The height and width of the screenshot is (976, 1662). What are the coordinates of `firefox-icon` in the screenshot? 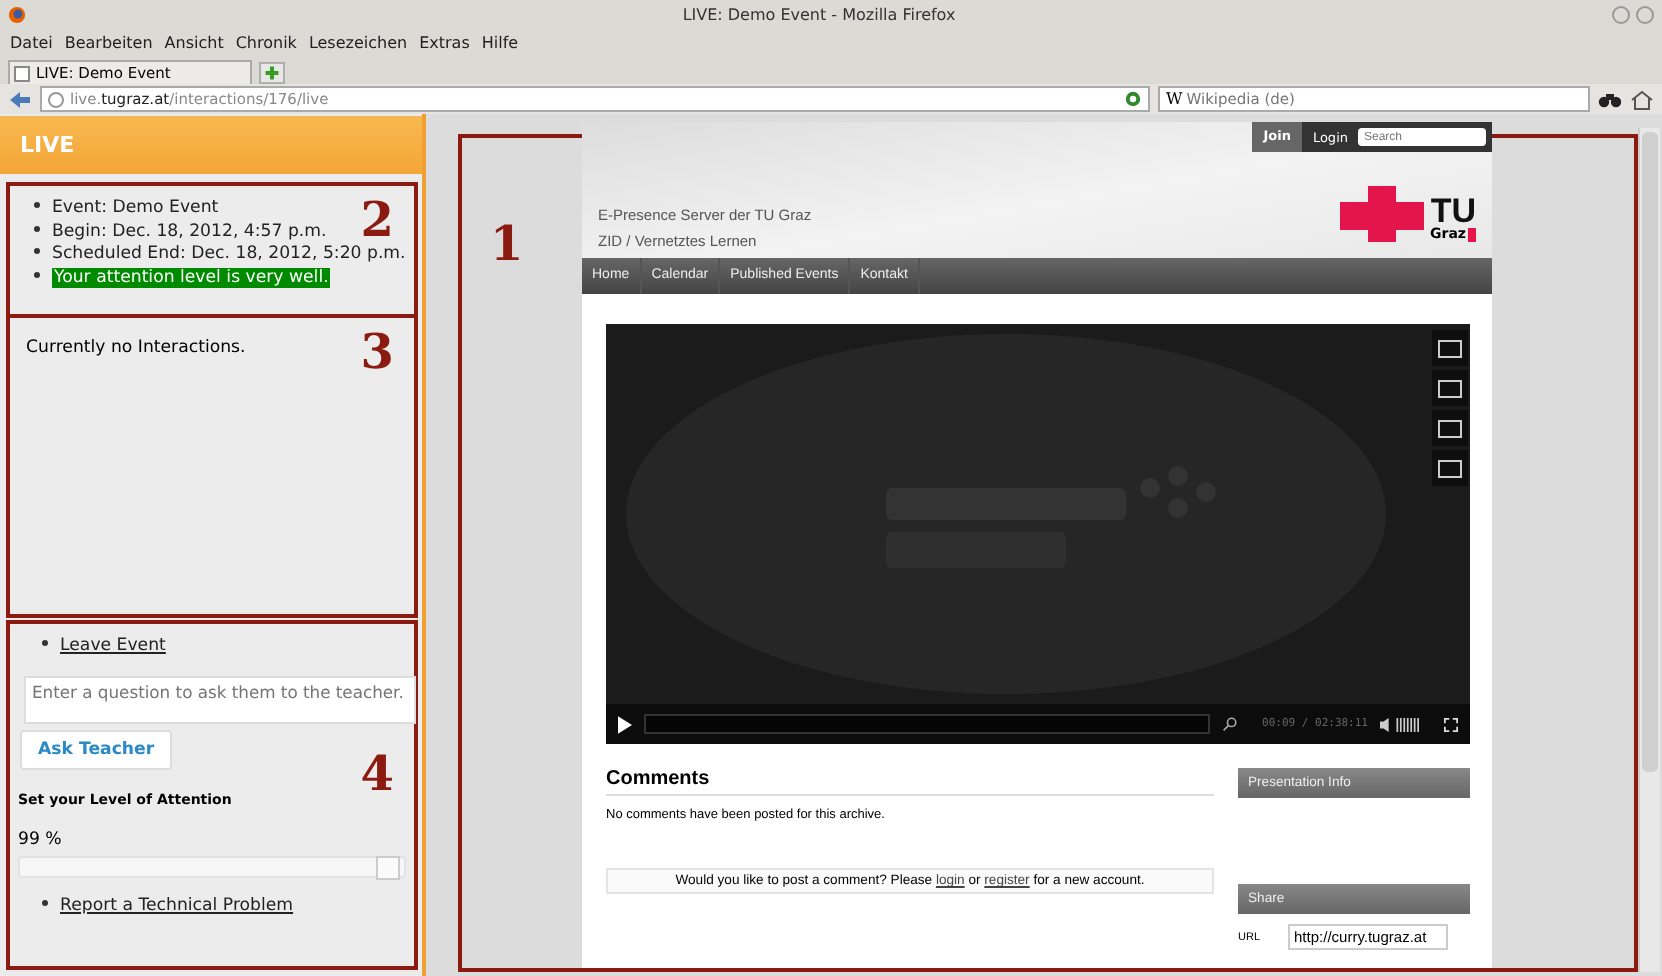 It's located at (17, 14).